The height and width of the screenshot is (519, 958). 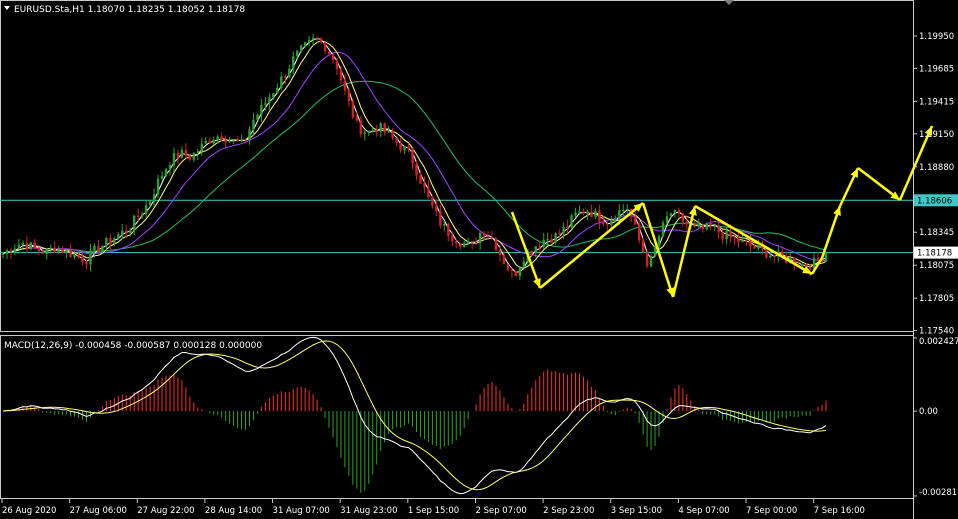 I want to click on projection-arrowhead, so click(x=837, y=211).